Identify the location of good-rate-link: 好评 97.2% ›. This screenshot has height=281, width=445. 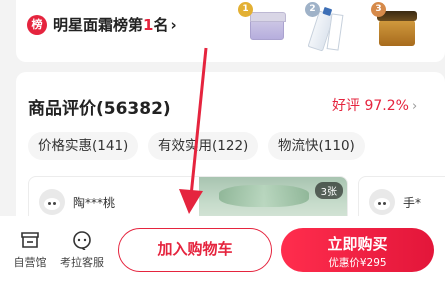
(374, 105).